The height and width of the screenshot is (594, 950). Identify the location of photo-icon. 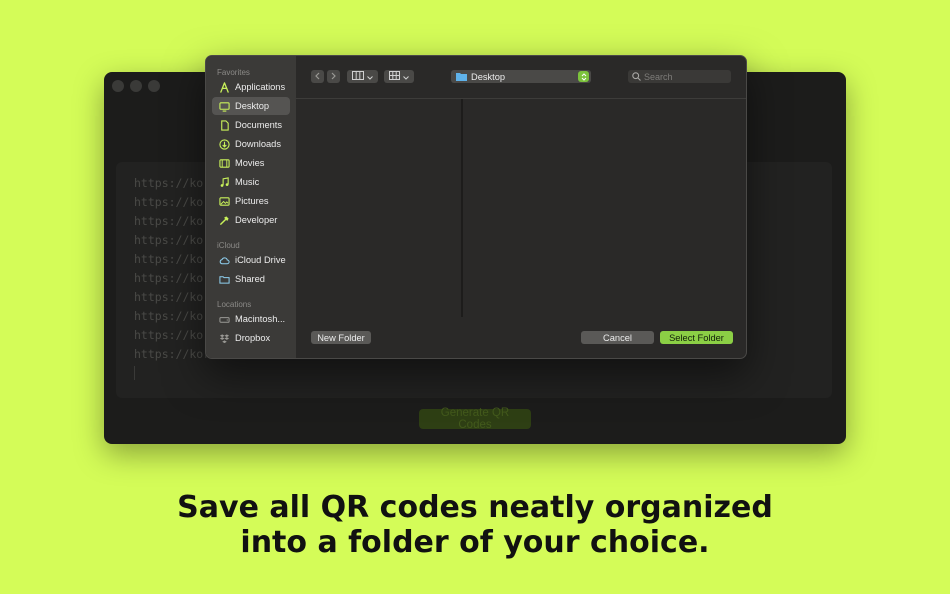
(224, 201).